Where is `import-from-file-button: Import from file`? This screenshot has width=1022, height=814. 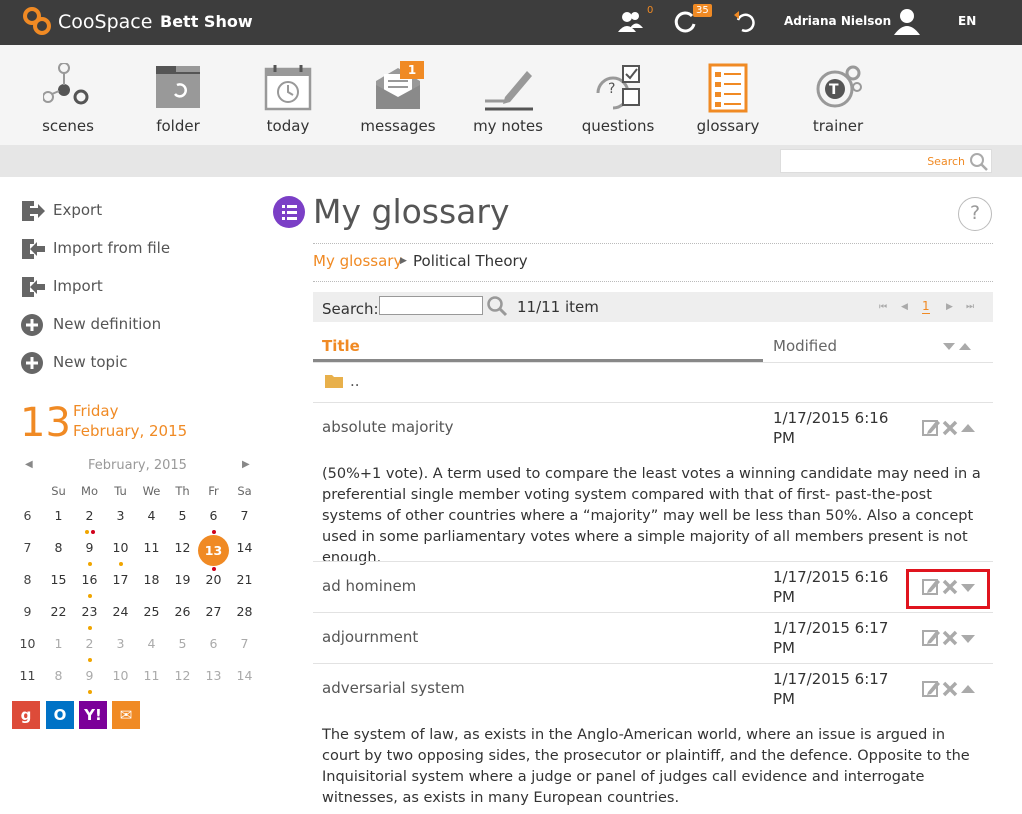 import-from-file-button: Import from file is located at coordinates (130, 249).